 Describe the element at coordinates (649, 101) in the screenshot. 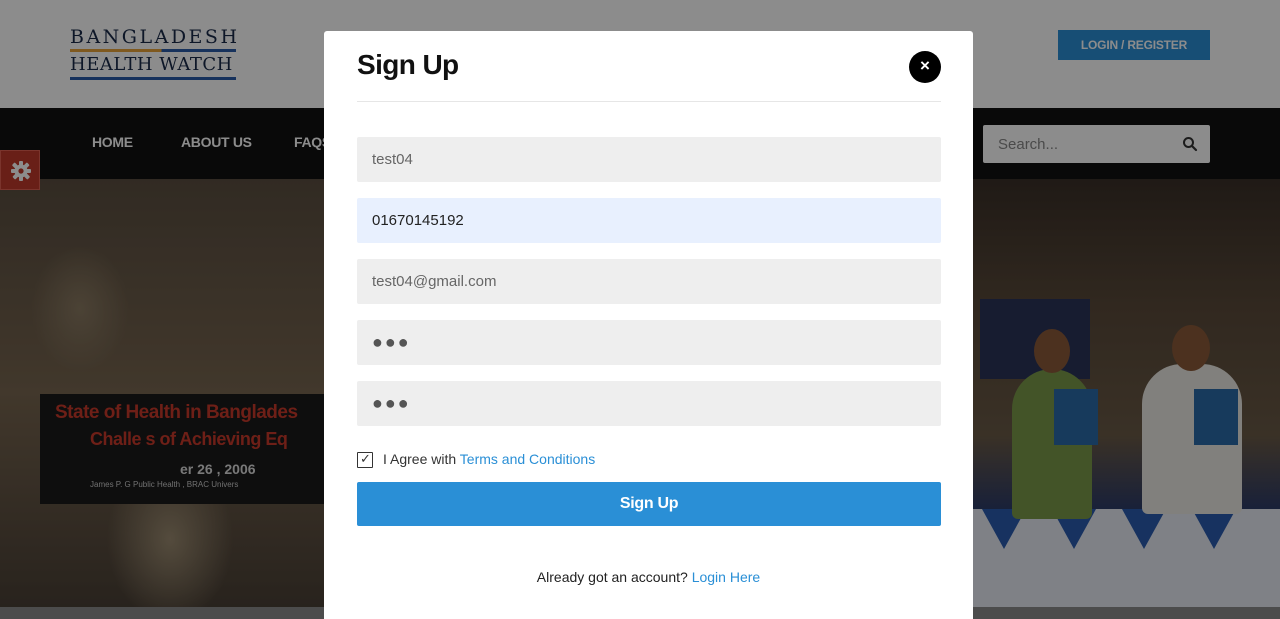

I see `modal-divider` at that location.